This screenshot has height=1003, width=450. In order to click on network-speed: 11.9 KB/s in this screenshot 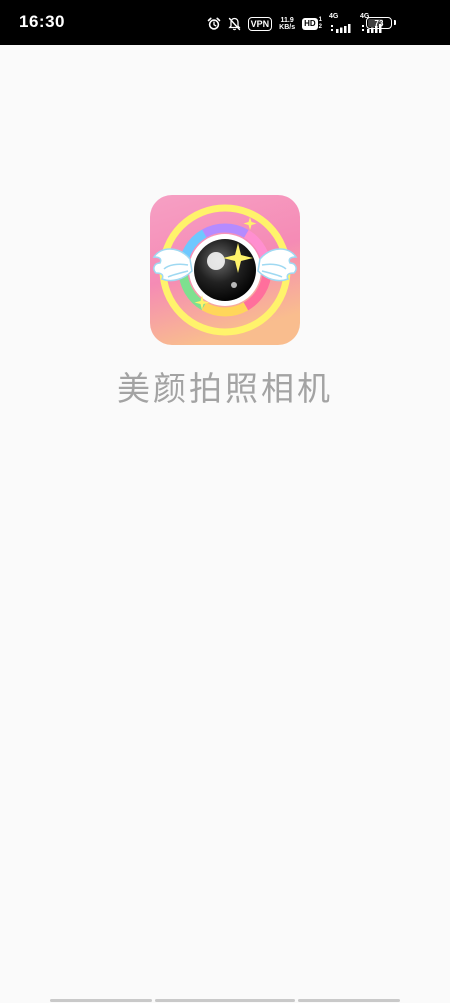, I will do `click(287, 24)`.